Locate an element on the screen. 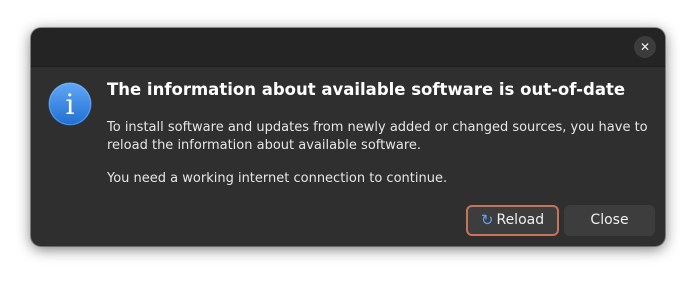 This screenshot has width=698, height=283. svg-text: i is located at coordinates (70, 104).